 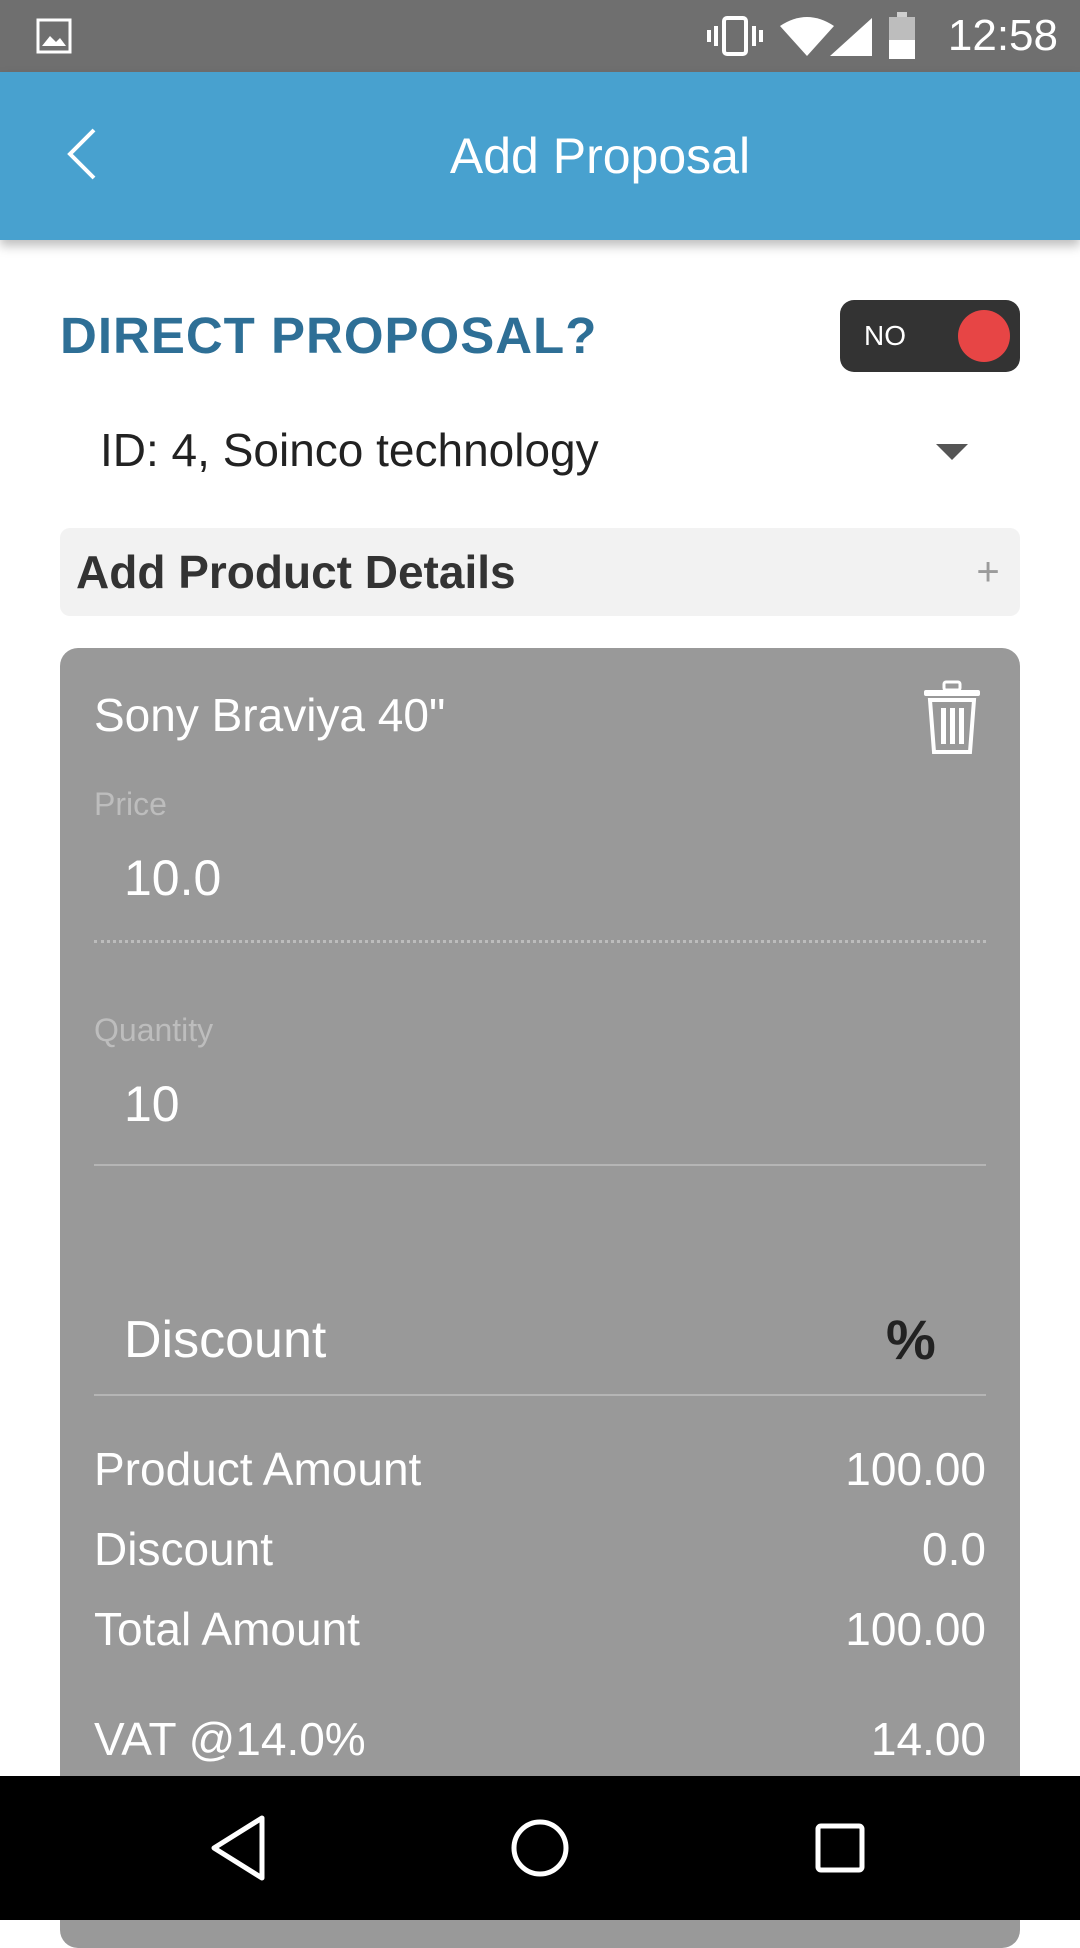 What do you see at coordinates (504, 1340) in the screenshot?
I see `discount-input: Discount` at bounding box center [504, 1340].